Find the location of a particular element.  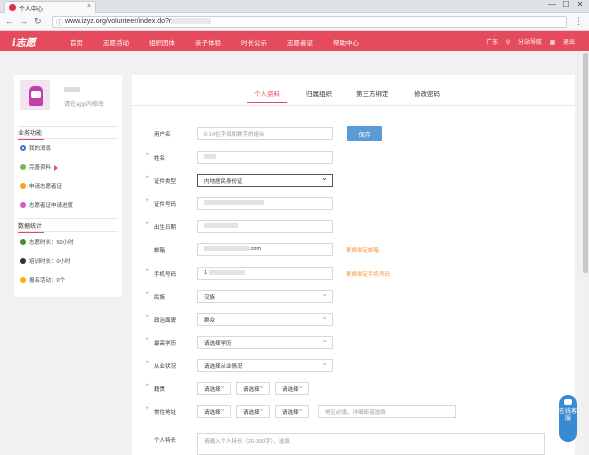

stat-training-hours: 培训时长：0小时 is located at coordinates (45, 261).